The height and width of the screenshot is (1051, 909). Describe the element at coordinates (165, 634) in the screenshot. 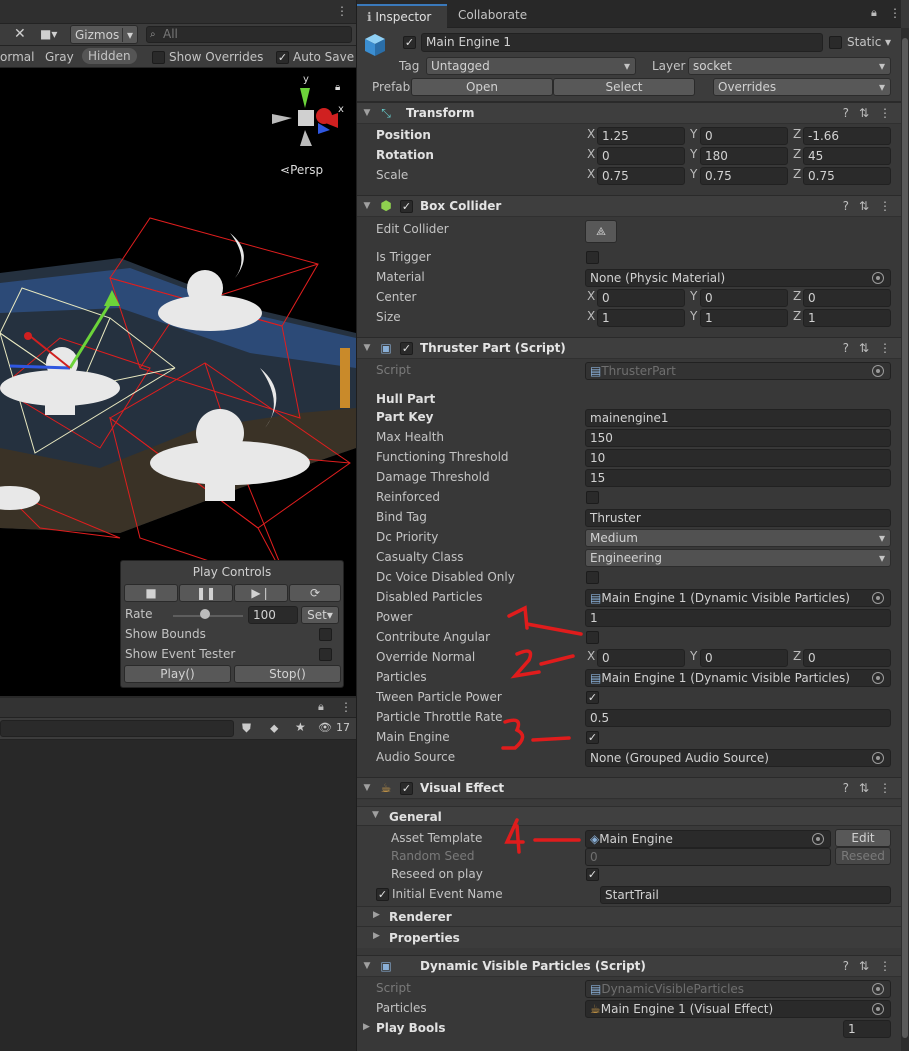

I see `show-bounds-label: Show Bounds` at that location.